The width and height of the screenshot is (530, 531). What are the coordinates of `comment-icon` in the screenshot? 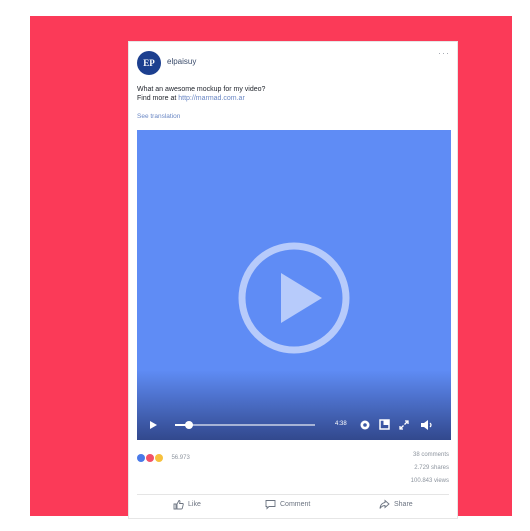 It's located at (270, 505).